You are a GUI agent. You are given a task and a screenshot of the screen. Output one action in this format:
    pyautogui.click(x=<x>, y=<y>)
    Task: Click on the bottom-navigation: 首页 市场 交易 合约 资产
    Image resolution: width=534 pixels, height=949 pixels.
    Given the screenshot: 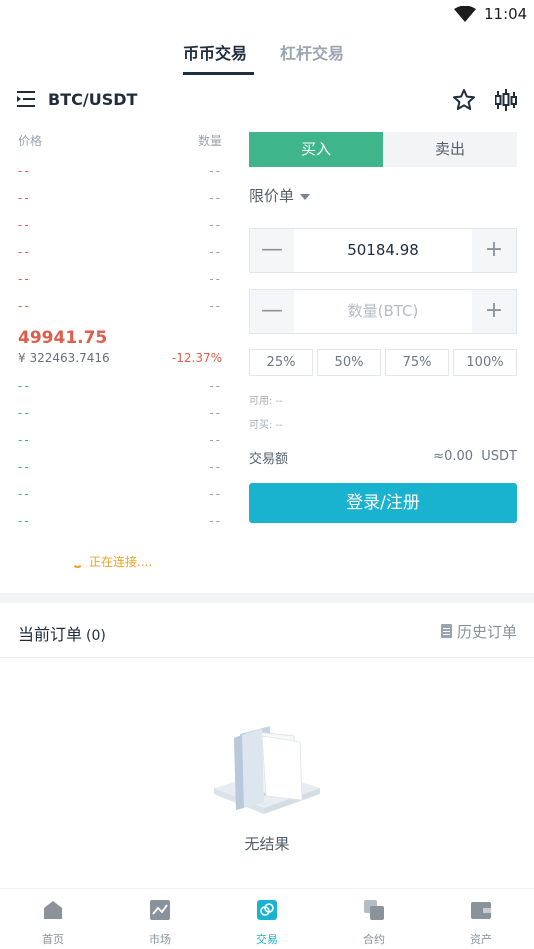 What is the action you would take?
    pyautogui.click(x=267, y=918)
    